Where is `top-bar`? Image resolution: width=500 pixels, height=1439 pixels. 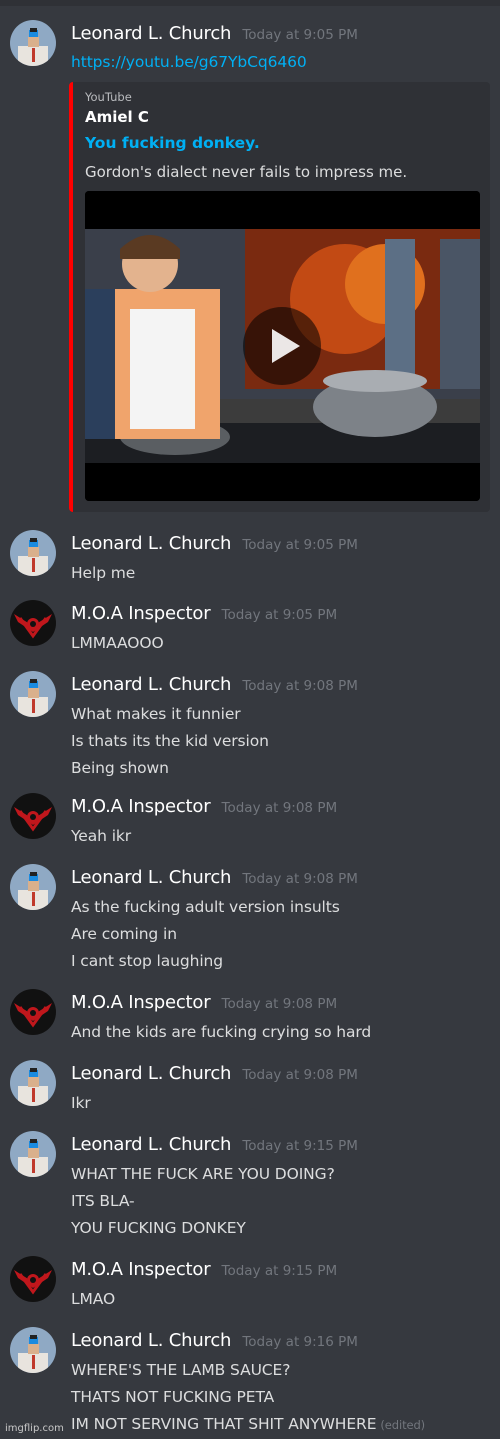 top-bar is located at coordinates (250, 3).